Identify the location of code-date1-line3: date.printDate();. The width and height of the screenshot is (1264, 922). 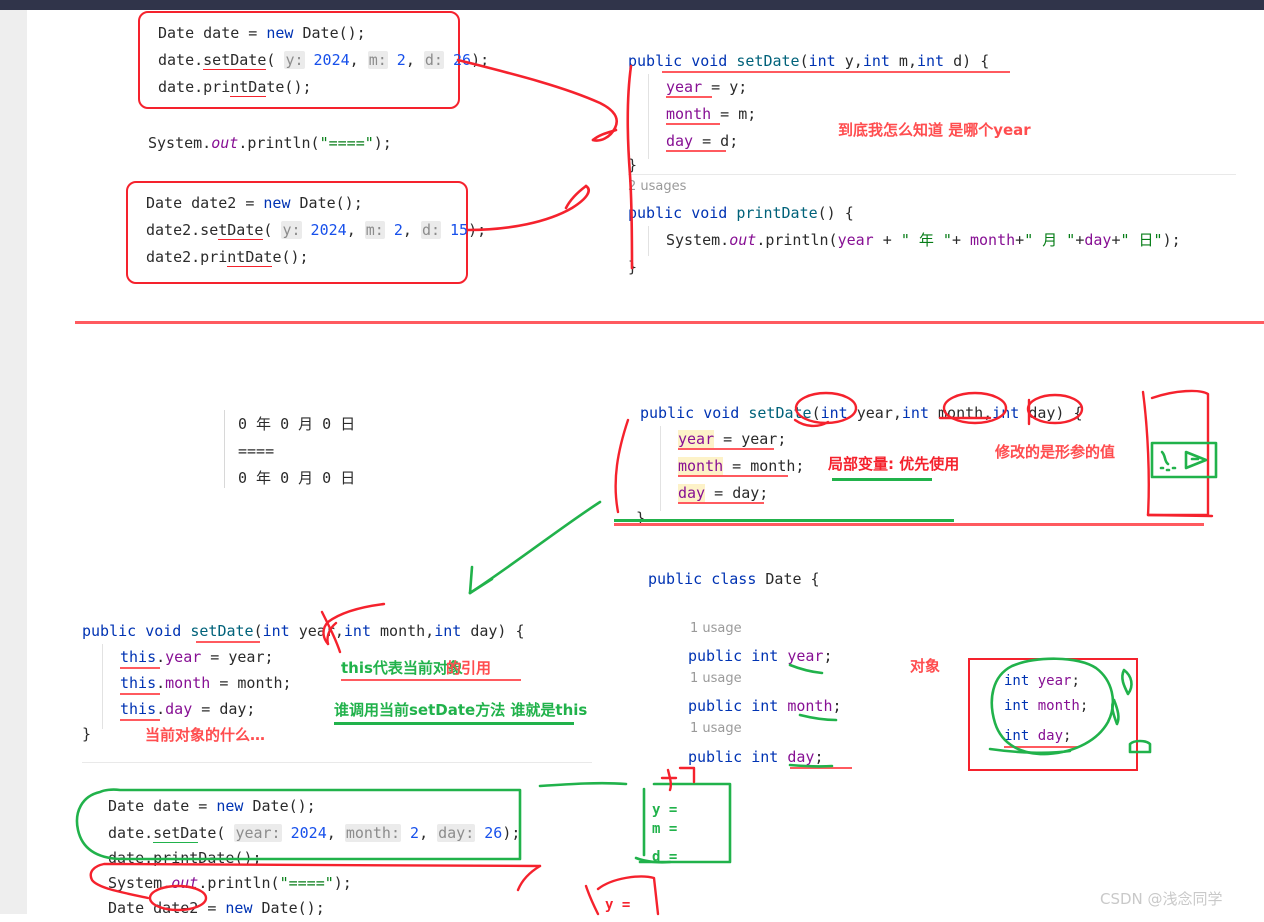
(235, 87).